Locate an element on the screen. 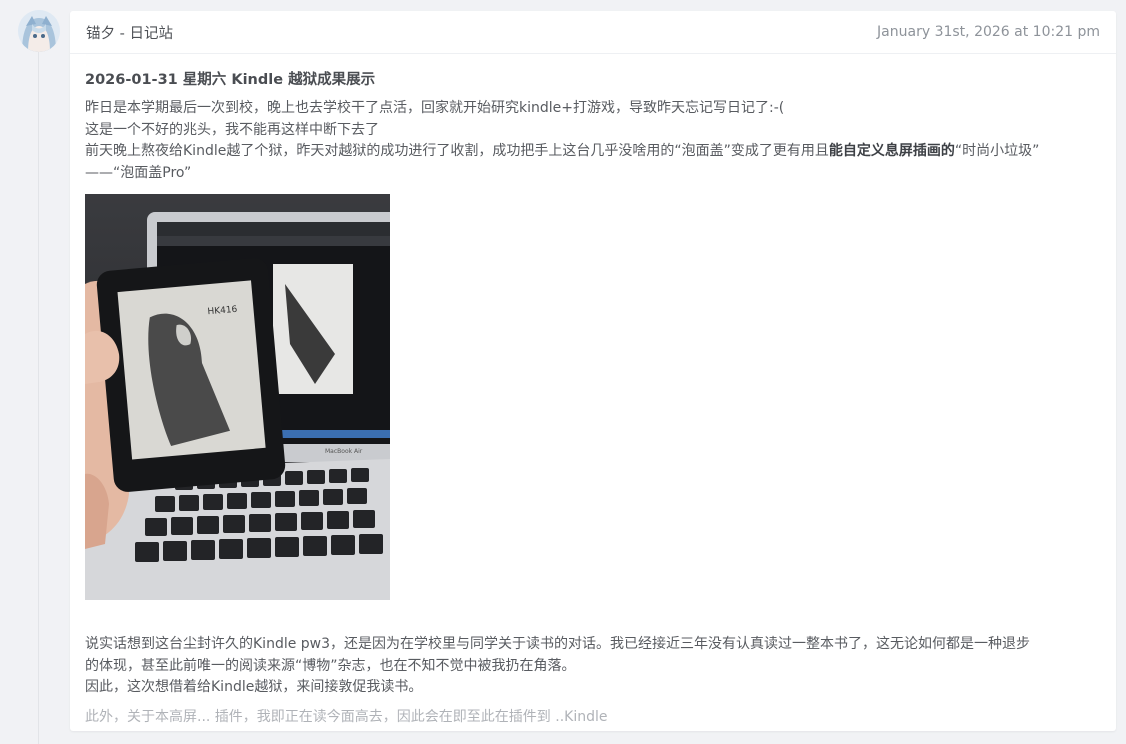 Image resolution: width=1126 pixels, height=744 pixels. post-line: 的体现，甚至此前唯一的阅读来源“博物”杂志，也在不知不觉中被我扔在角落。 is located at coordinates (330, 665).